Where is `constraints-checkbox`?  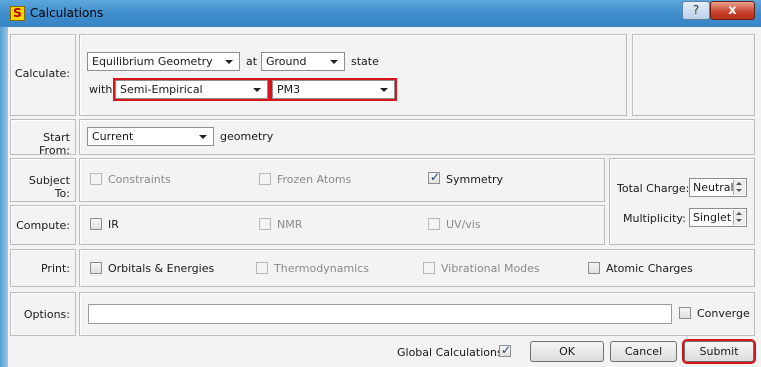 constraints-checkbox is located at coordinates (96, 179).